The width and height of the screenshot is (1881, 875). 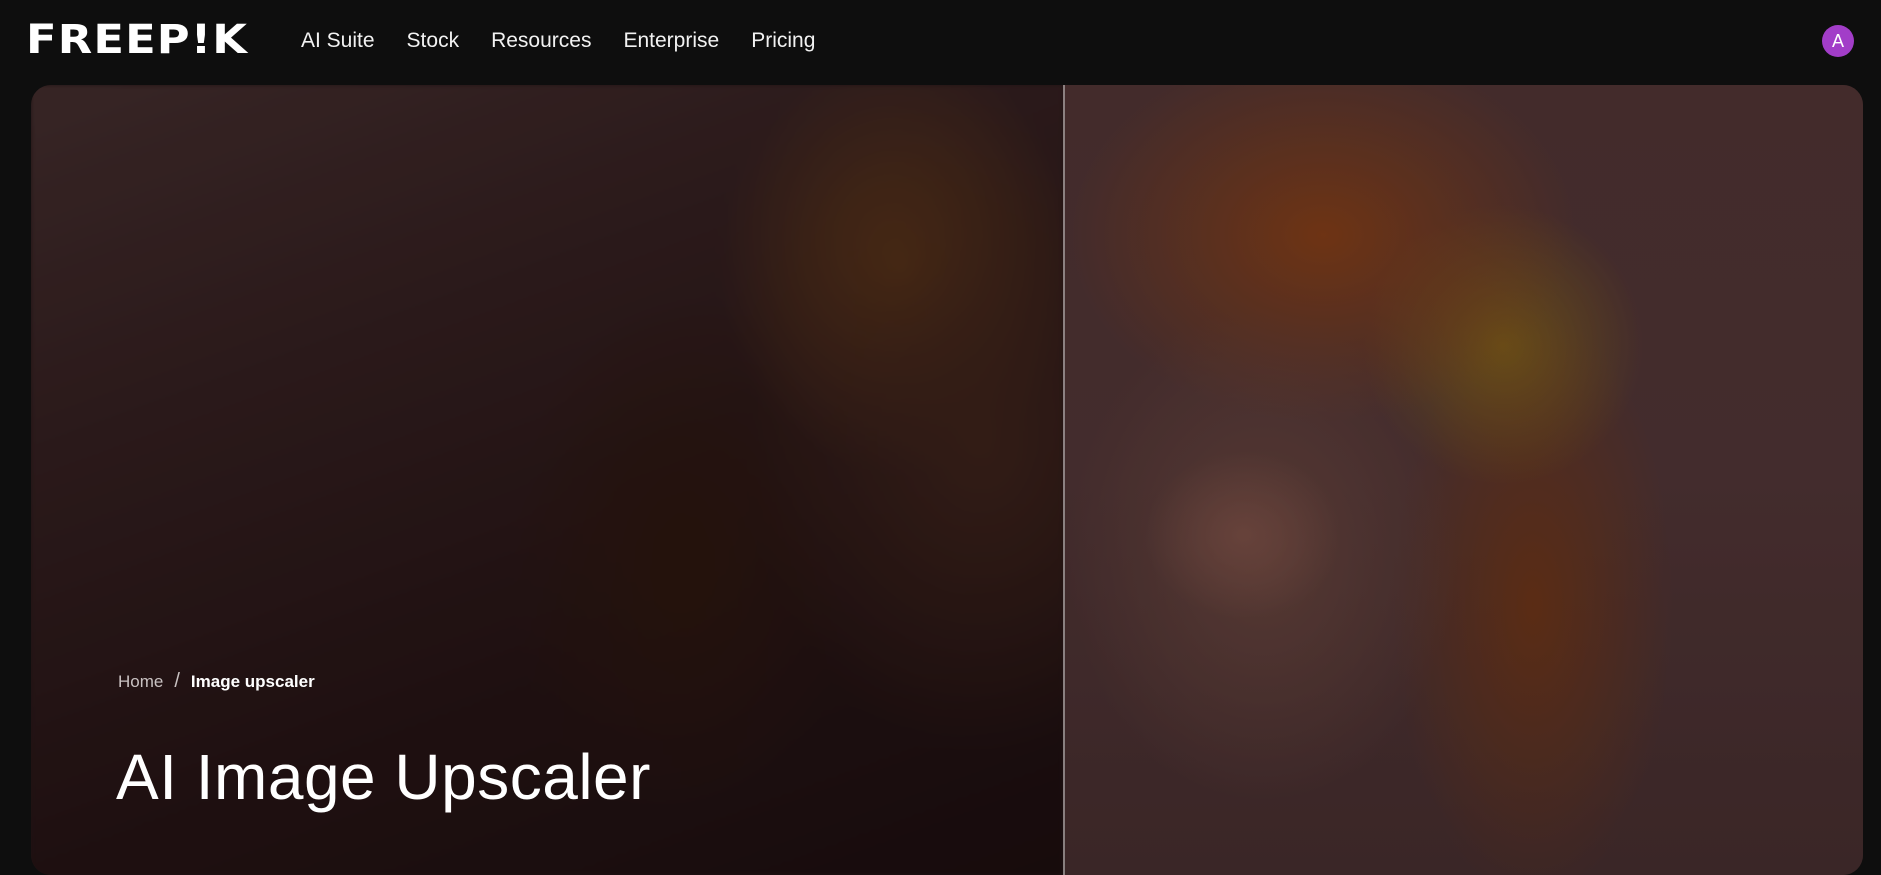 I want to click on comparison-slider-handle, so click(x=1064, y=480).